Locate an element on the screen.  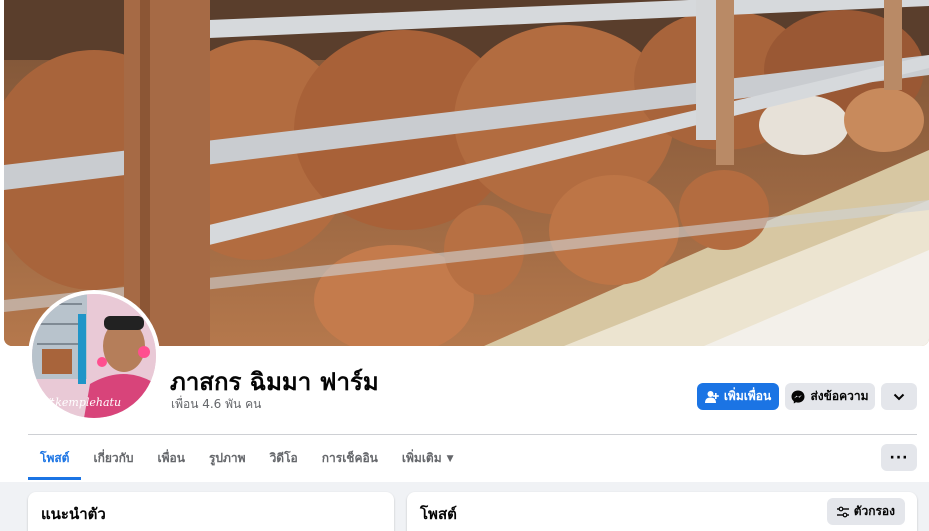
tab-posts: โพสต์ is located at coordinates (55, 458).